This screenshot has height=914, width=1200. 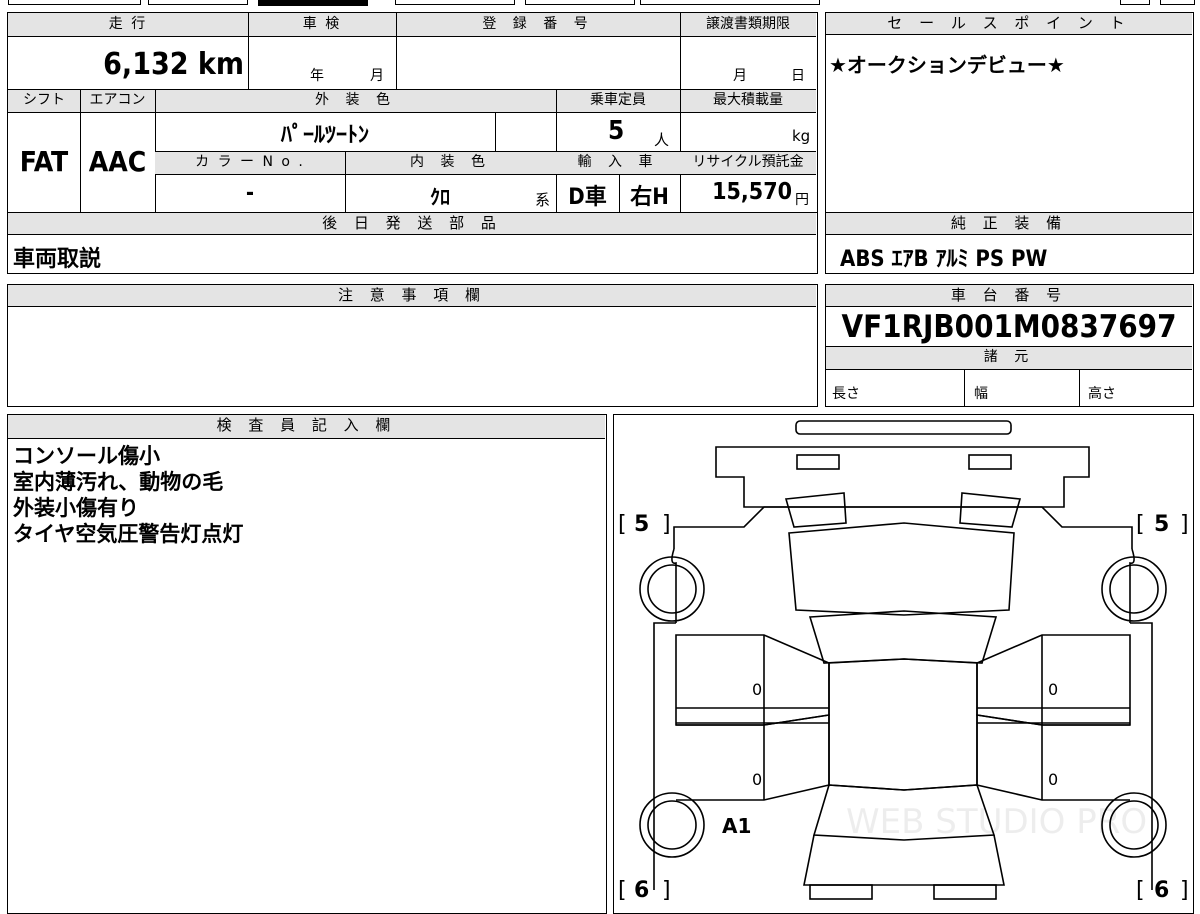 I want to click on door-mark-fr: 0, so click(x=1053, y=689).